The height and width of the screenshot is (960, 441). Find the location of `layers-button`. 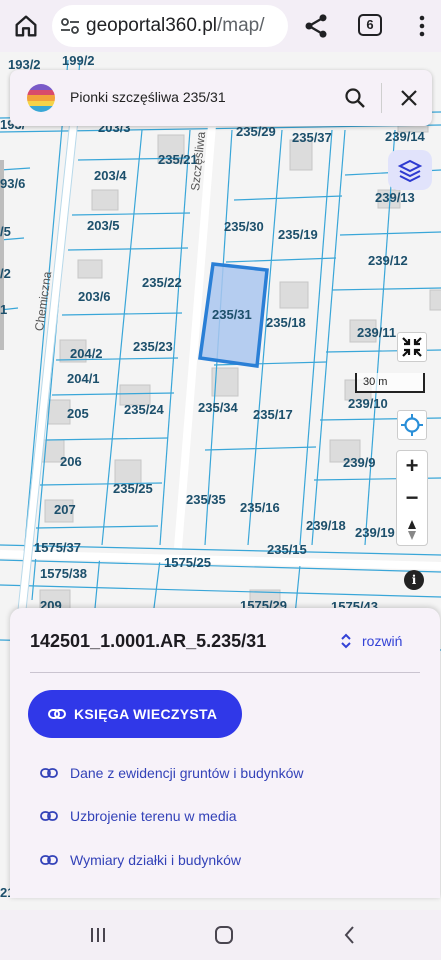

layers-button is located at coordinates (410, 170).